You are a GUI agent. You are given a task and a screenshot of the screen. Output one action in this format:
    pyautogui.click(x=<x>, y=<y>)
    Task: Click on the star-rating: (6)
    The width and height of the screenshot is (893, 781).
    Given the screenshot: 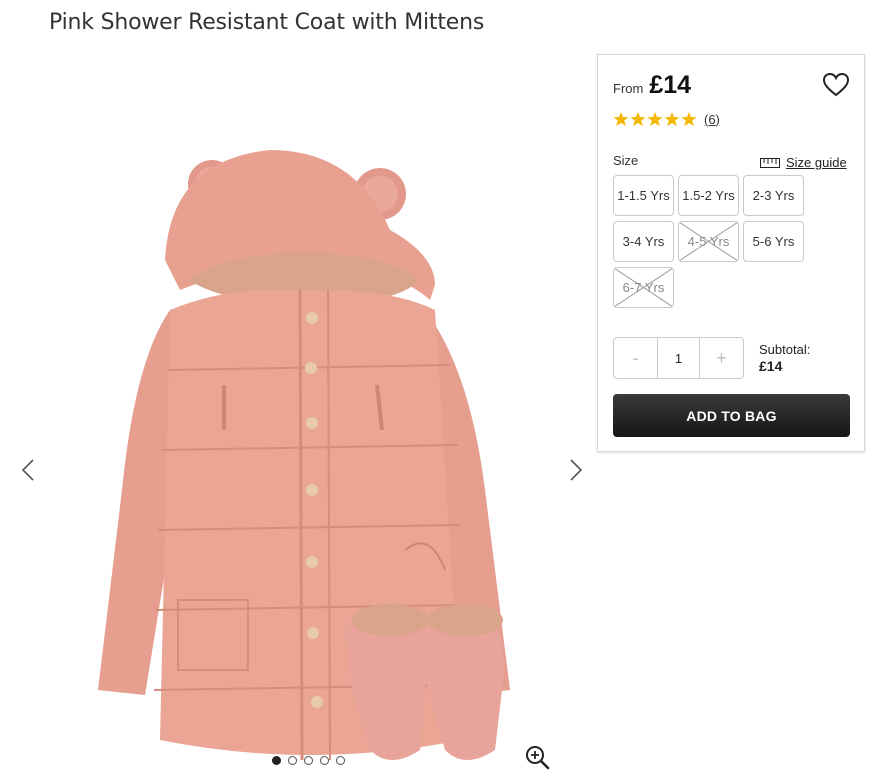 What is the action you would take?
    pyautogui.click(x=666, y=119)
    